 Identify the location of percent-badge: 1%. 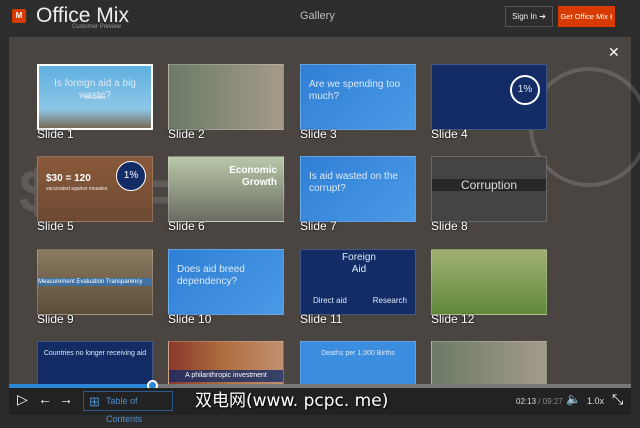
(131, 176).